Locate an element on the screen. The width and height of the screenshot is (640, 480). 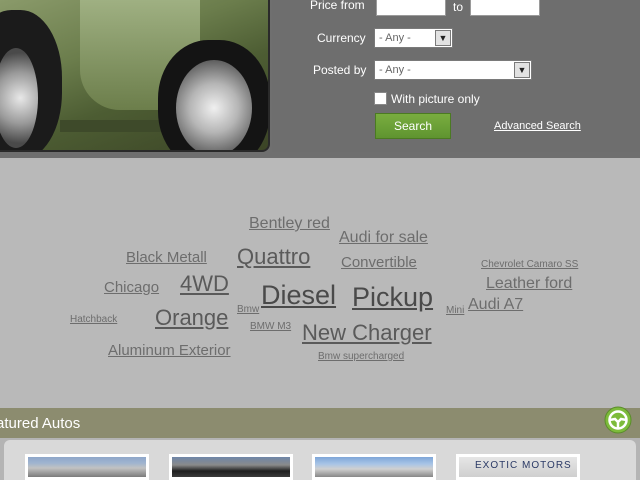
front-rim is located at coordinates (214, 105).